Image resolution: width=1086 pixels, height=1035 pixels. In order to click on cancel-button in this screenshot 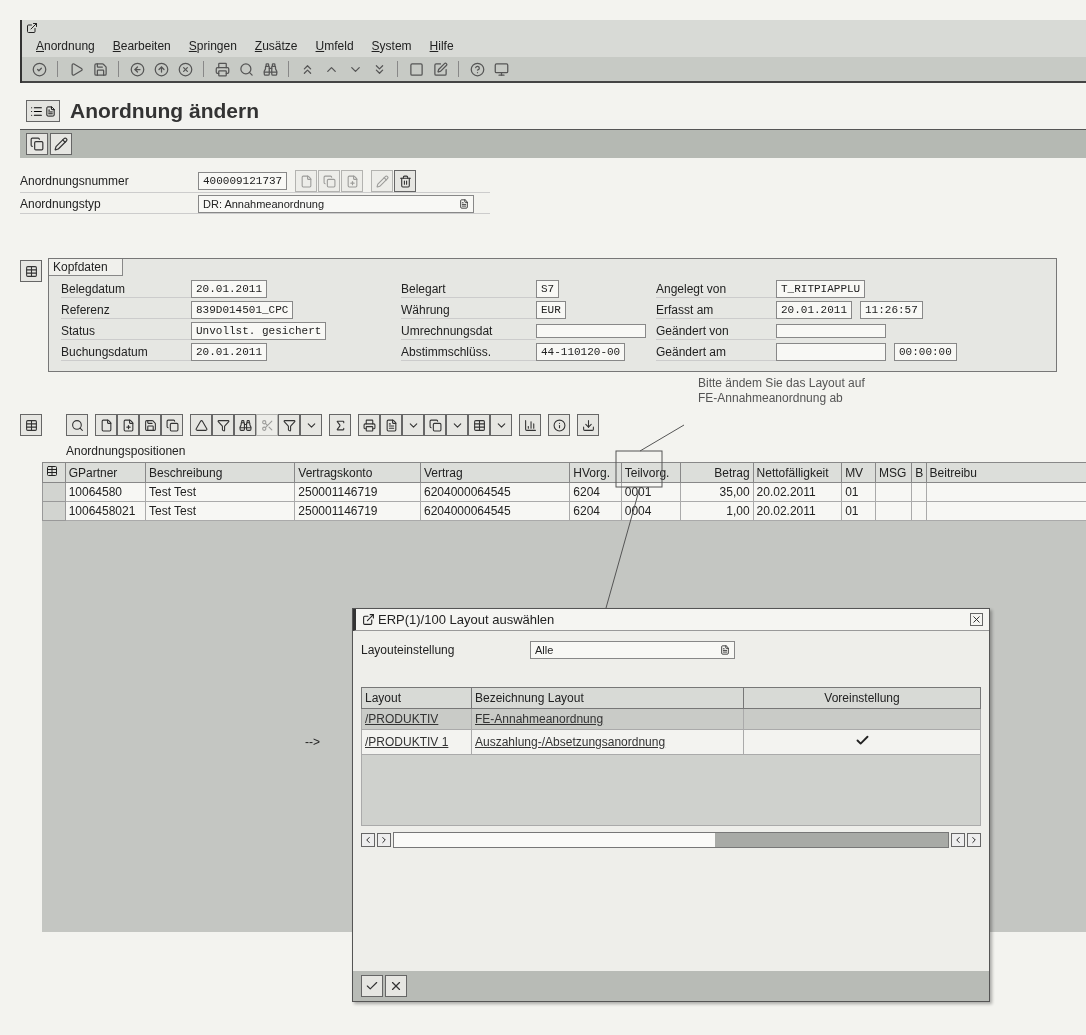, I will do `click(396, 986)`.